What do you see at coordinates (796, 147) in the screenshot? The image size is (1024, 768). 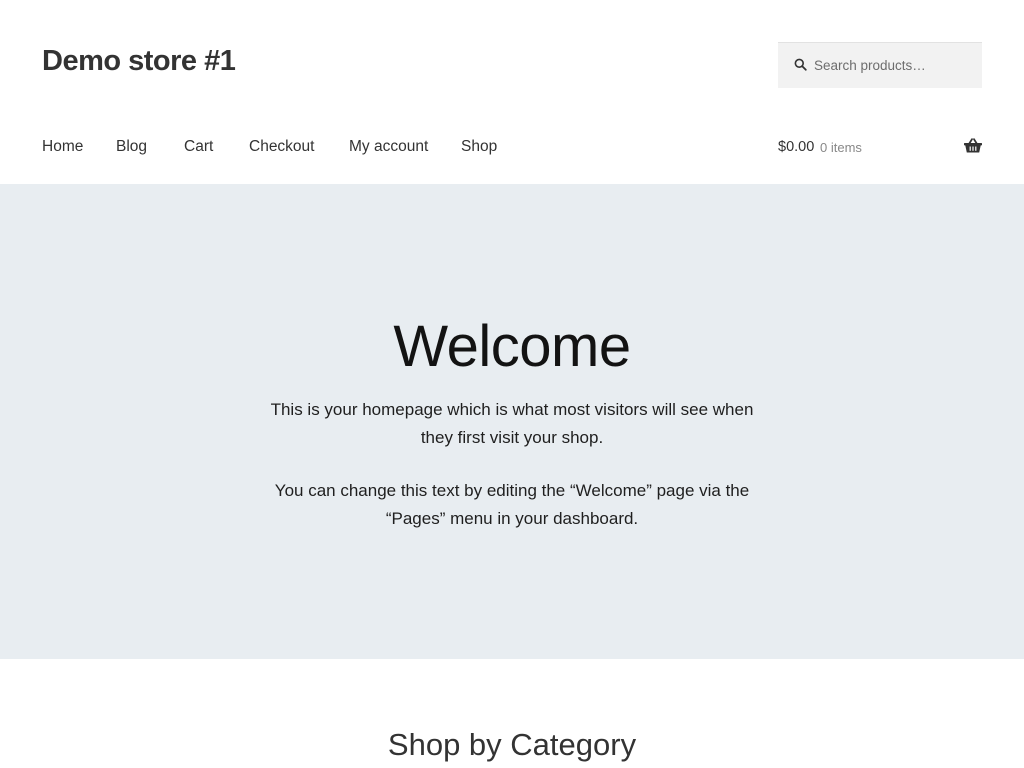 I see `cart-amount: $0.00` at bounding box center [796, 147].